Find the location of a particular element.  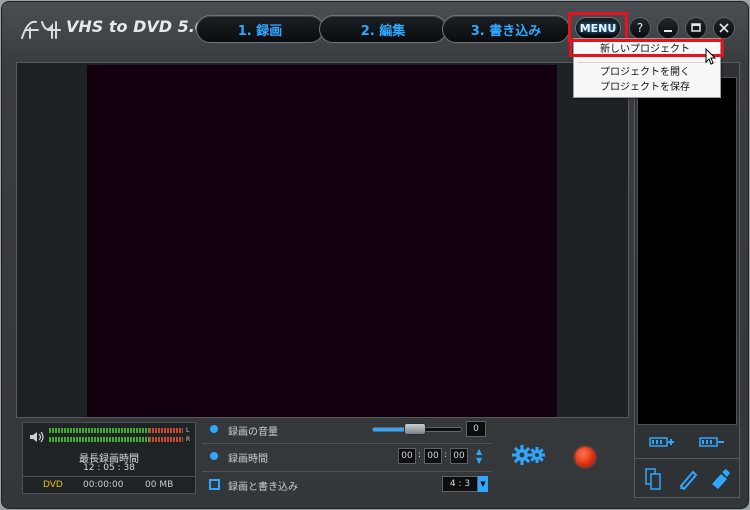

clip-panel is located at coordinates (687, 280).